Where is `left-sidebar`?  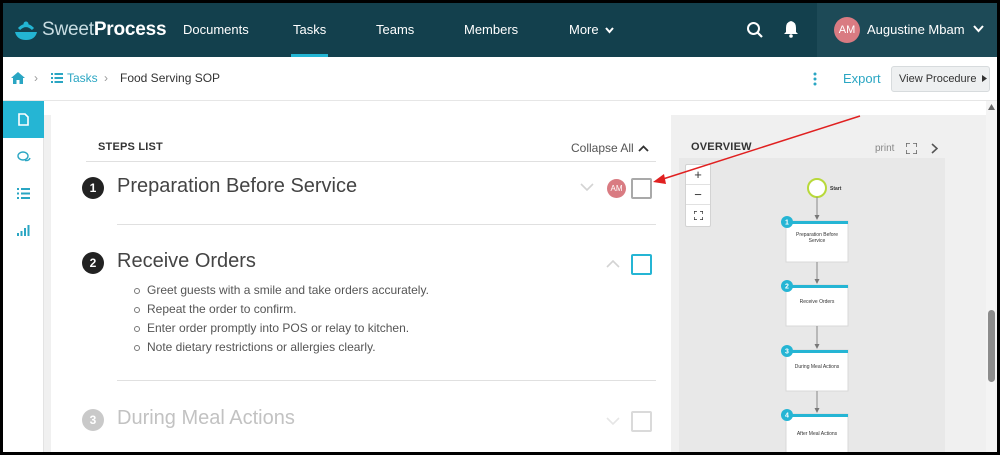
left-sidebar is located at coordinates (23, 276).